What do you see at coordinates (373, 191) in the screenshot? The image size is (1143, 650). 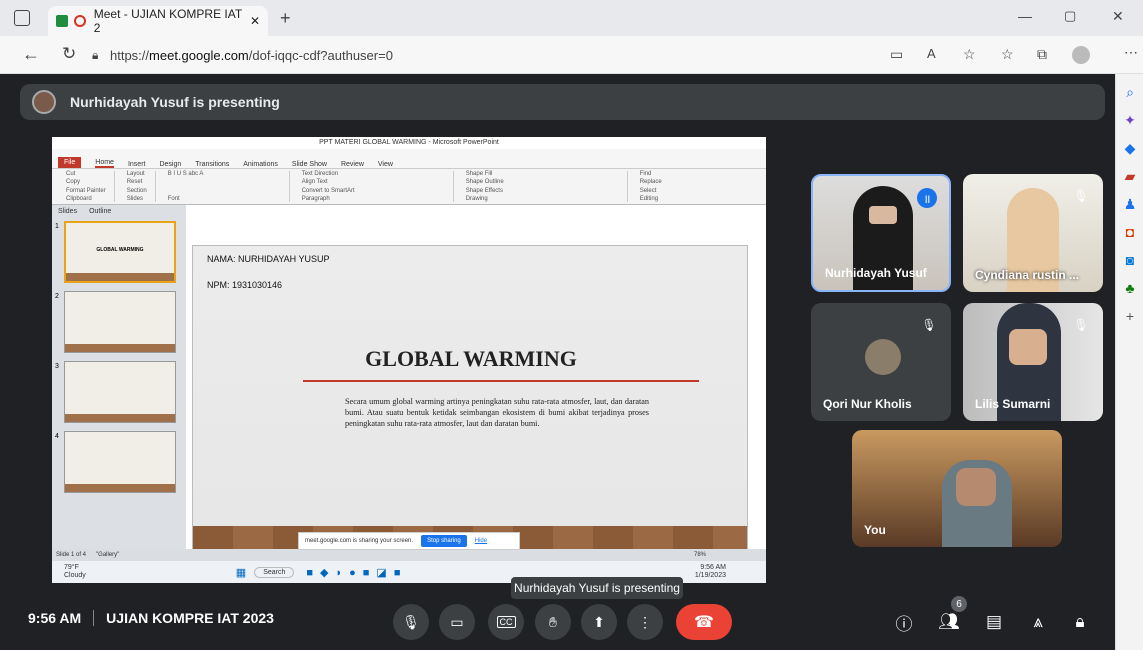 I see `smartart-button: Convert to SmartArt` at bounding box center [373, 191].